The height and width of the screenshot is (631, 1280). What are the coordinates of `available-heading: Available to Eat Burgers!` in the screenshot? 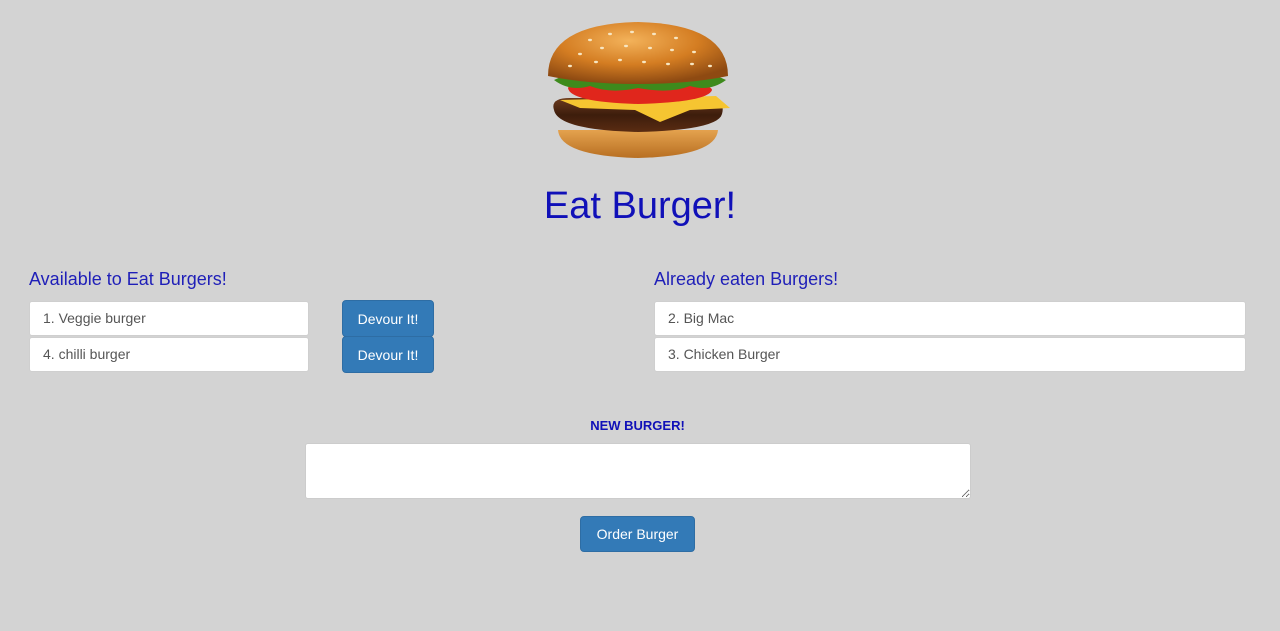 It's located at (128, 279).